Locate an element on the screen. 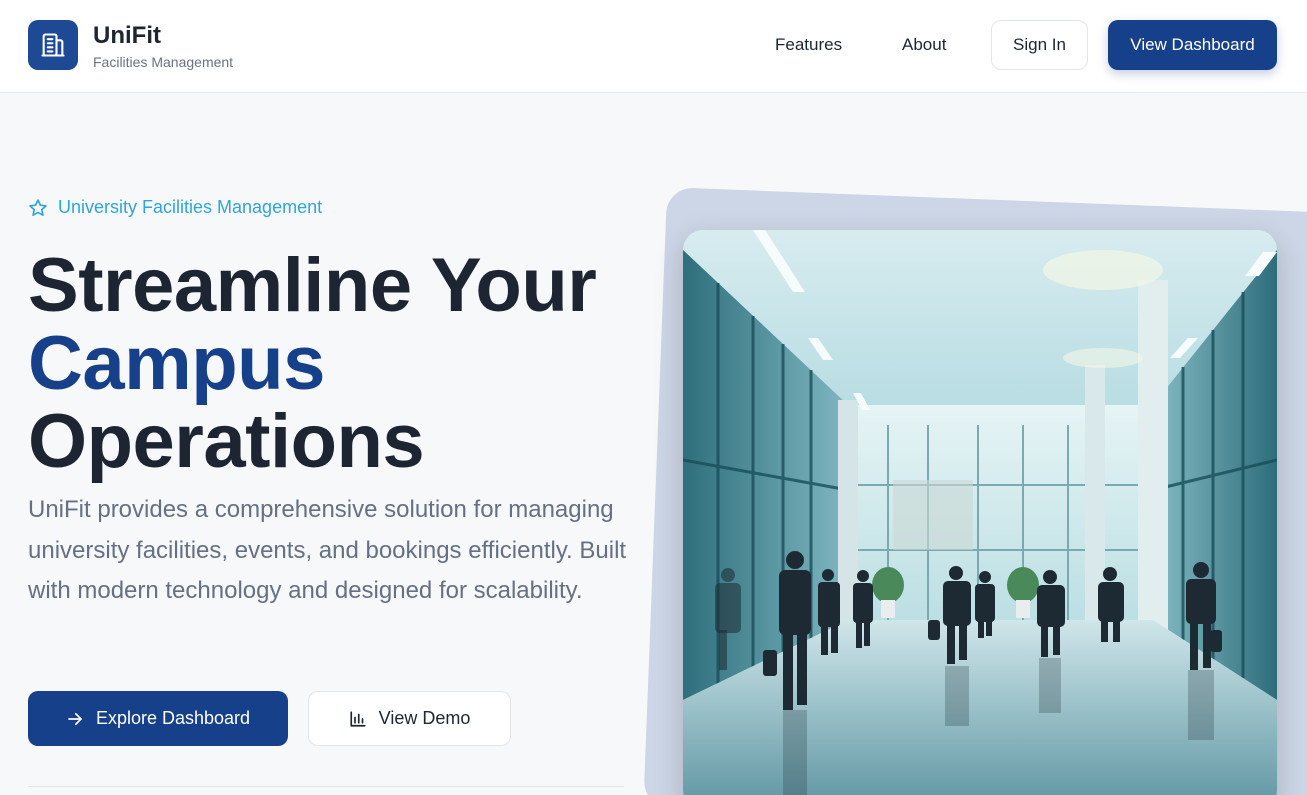 The height and width of the screenshot is (795, 1307). bar-chart-icon is located at coordinates (358, 718).